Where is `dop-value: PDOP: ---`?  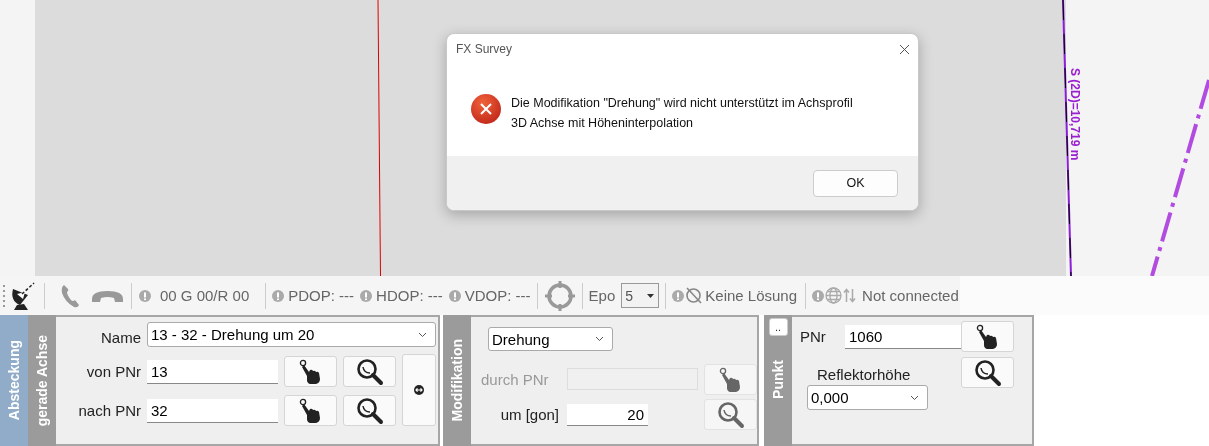 dop-value: PDOP: --- is located at coordinates (321, 295).